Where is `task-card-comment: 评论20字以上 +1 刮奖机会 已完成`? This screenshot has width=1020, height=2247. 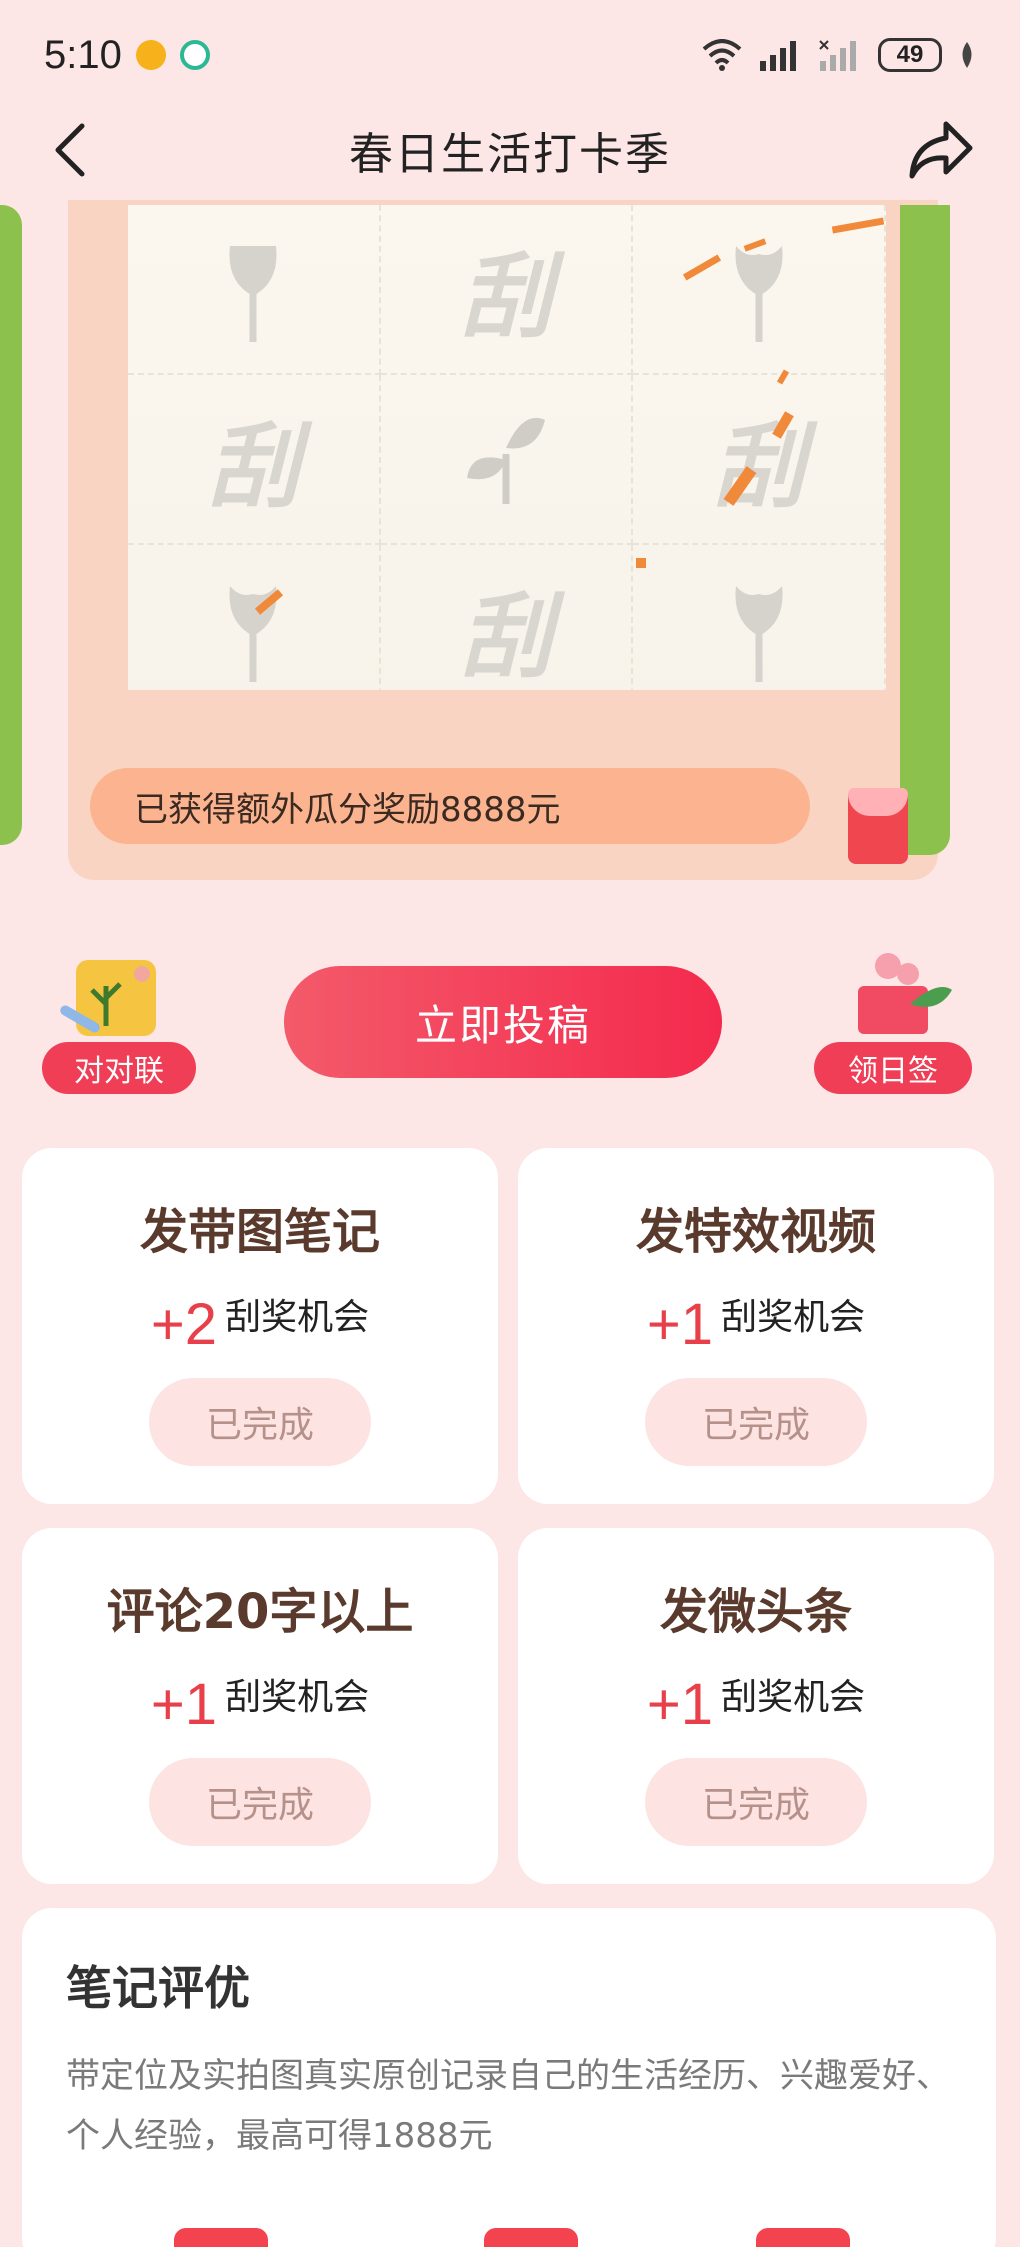 task-card-comment: 评论20字以上 +1 刮奖机会 已完成 is located at coordinates (260, 1706).